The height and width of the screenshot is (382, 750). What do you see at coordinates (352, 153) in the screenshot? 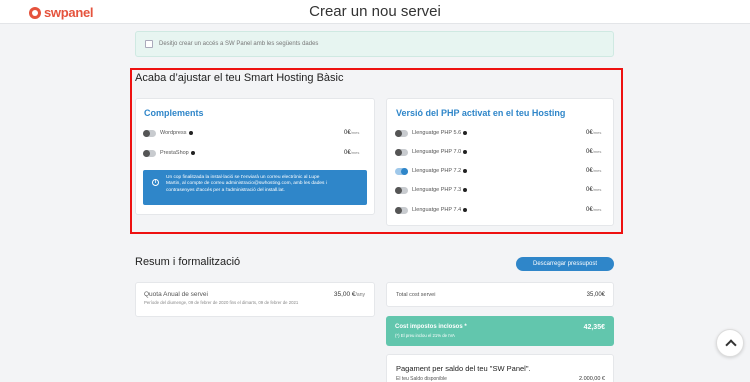
I see `prestashop-price: 0€/mes` at bounding box center [352, 153].